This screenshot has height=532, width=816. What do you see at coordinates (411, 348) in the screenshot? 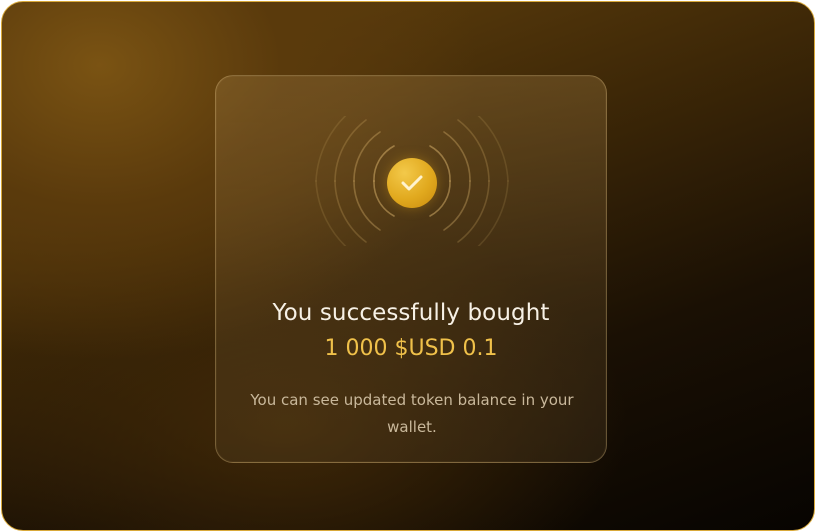
I see `purchase-amount: 1 000 $USD 0.1` at bounding box center [411, 348].